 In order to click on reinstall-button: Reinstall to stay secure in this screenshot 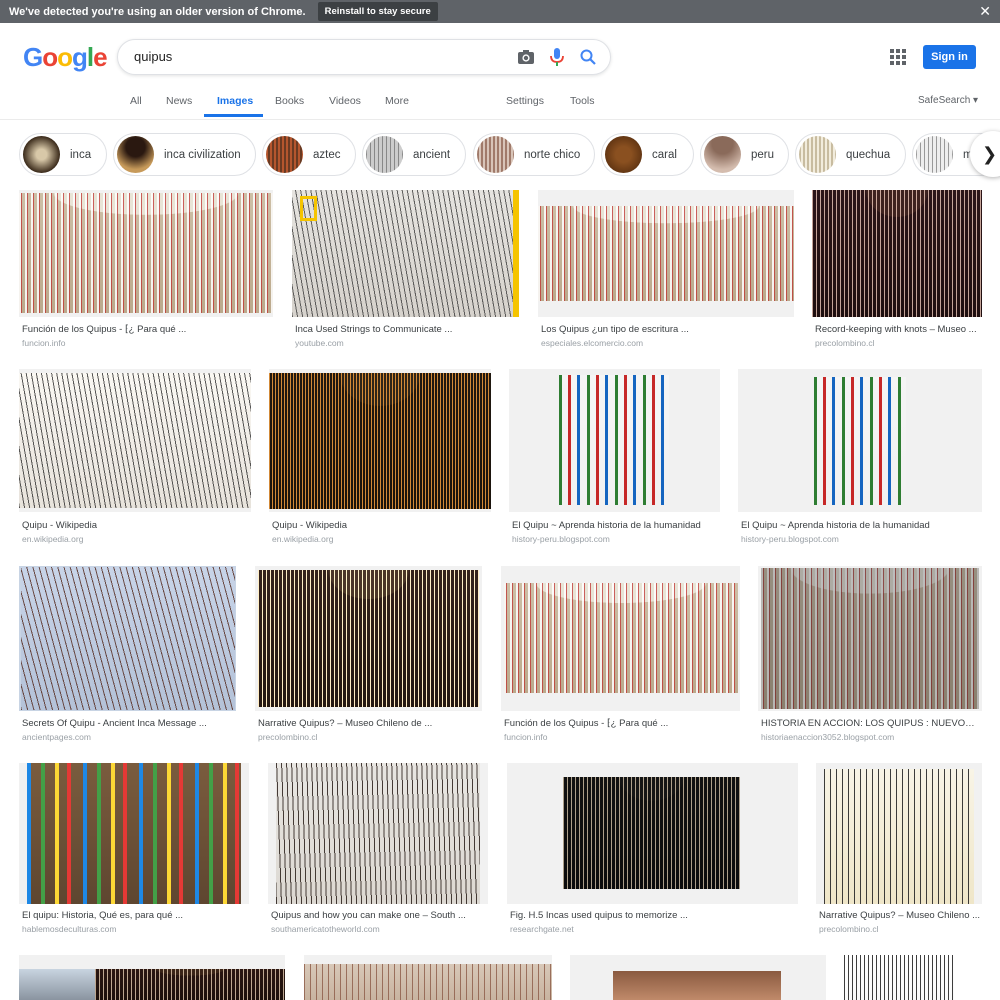, I will do `click(377, 11)`.